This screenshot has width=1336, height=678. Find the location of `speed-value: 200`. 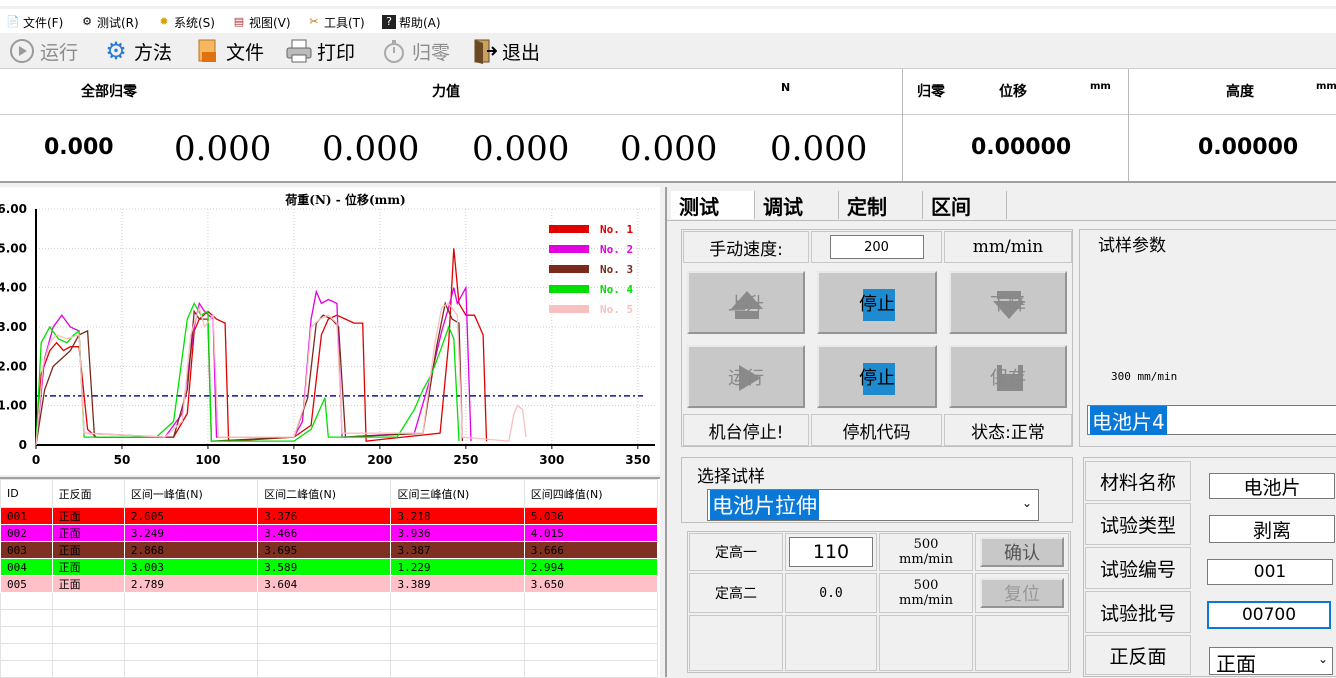

speed-value: 200 is located at coordinates (876, 247).